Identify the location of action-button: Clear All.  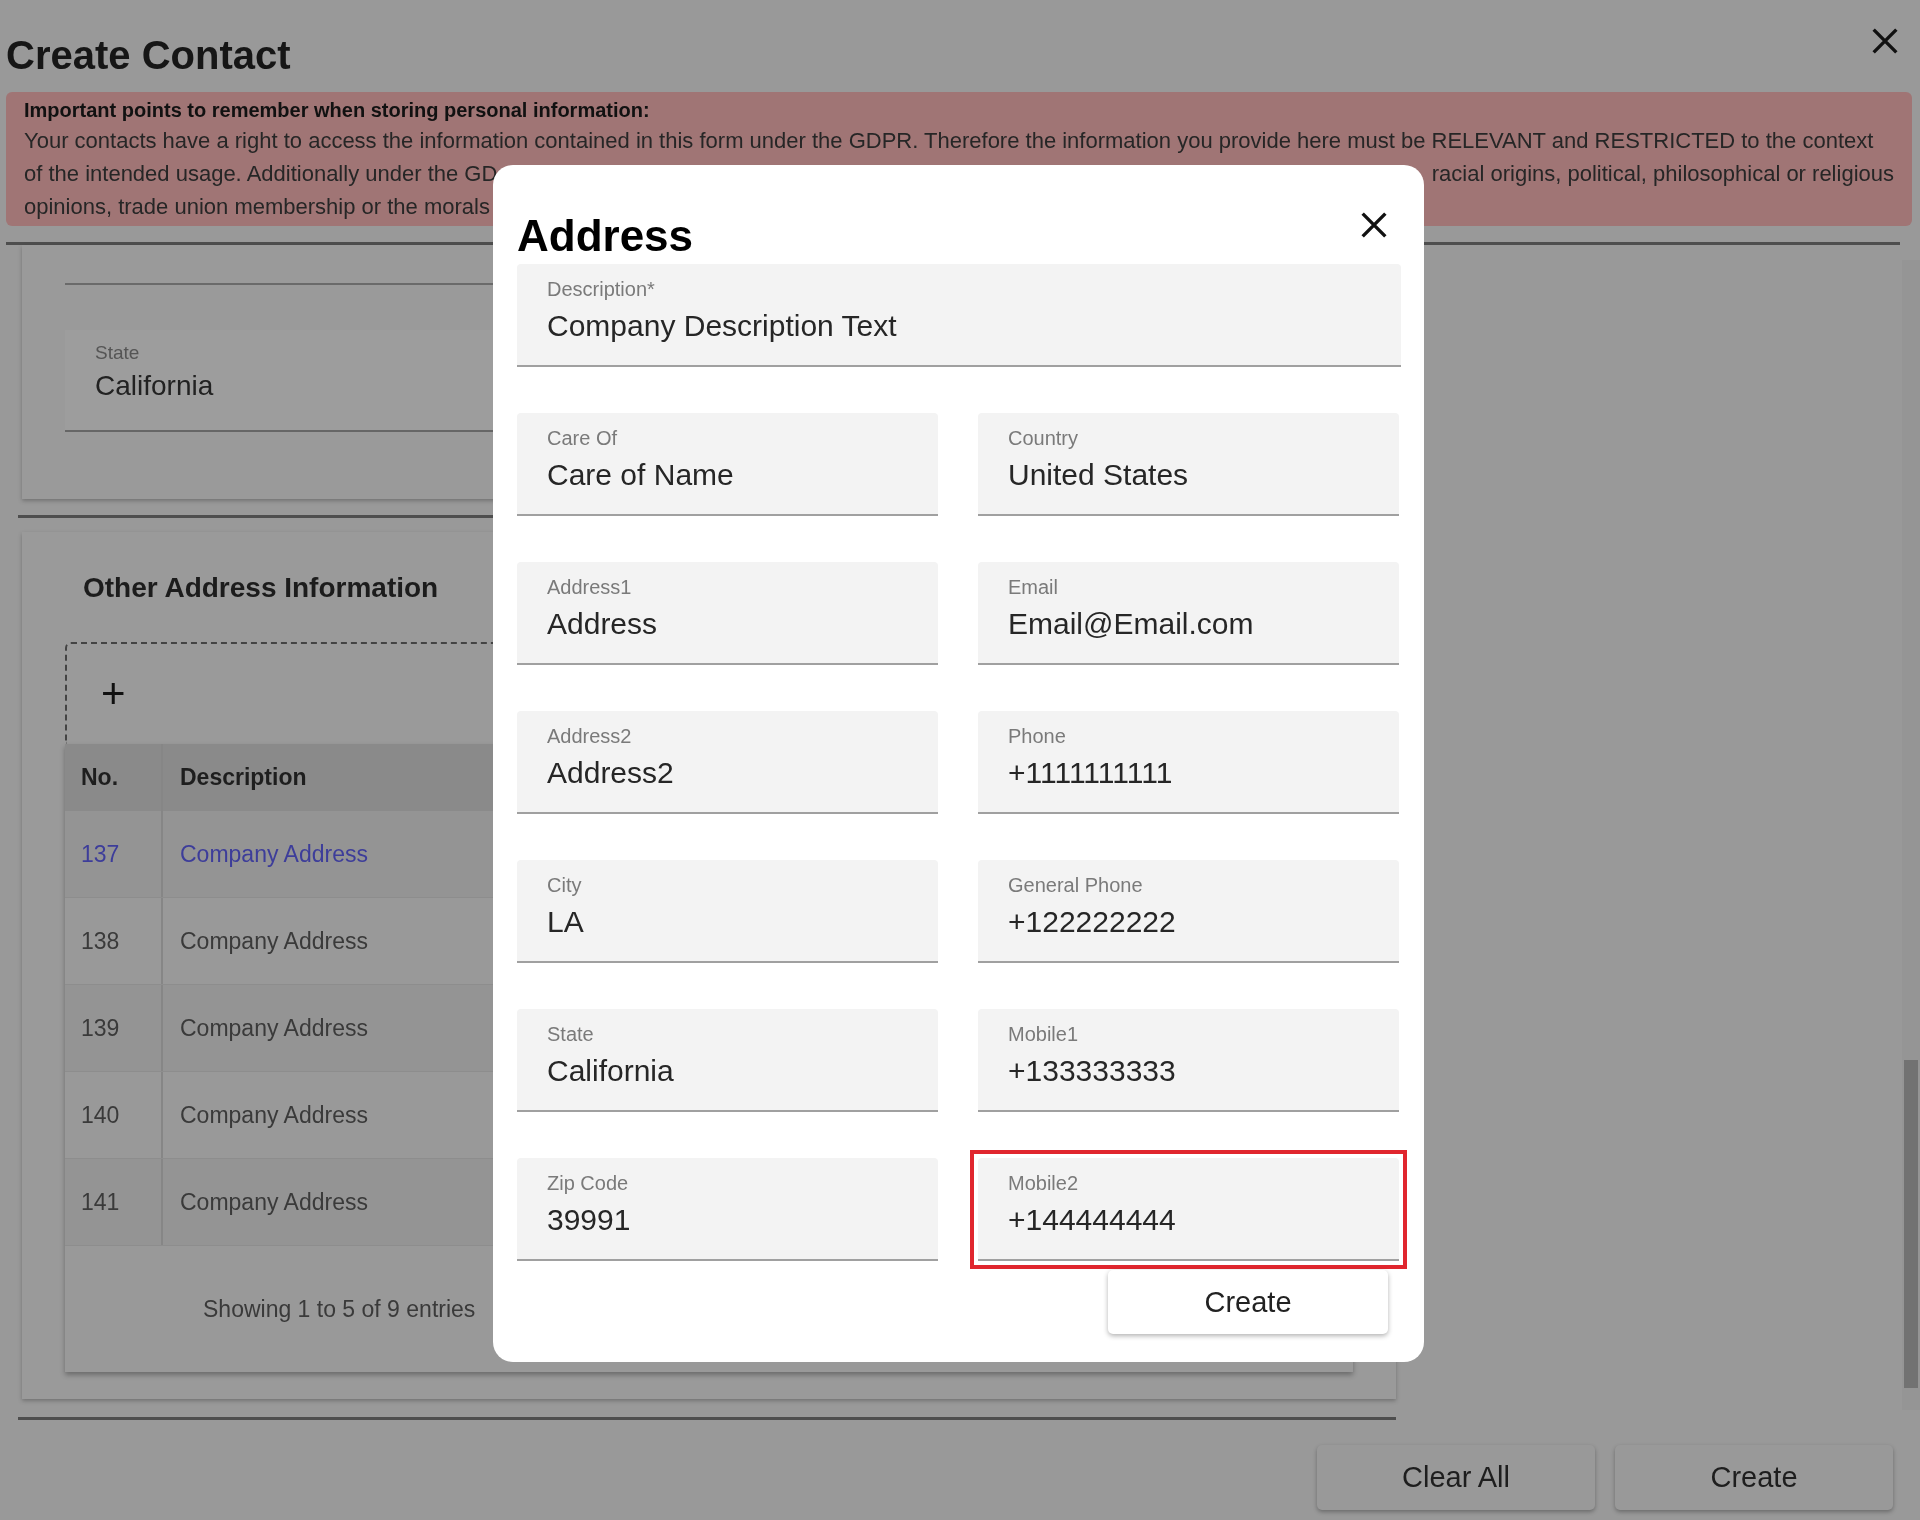
(1456, 1477).